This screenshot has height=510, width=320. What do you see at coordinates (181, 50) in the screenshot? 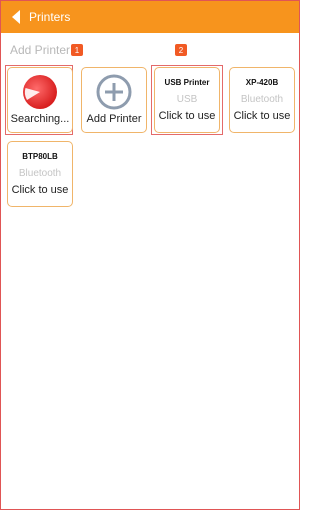
I see `step-badge-2: 2` at bounding box center [181, 50].